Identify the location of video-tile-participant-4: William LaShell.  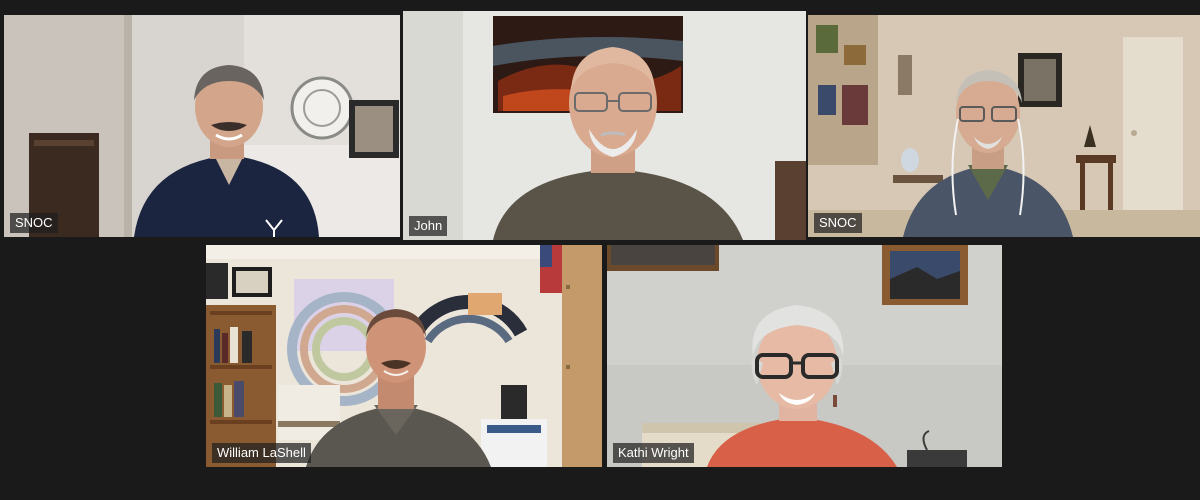
(404, 356).